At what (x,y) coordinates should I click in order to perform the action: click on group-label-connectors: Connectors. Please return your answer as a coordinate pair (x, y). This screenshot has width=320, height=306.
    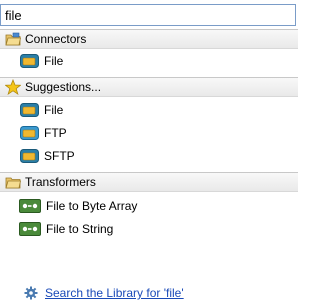
    Looking at the image, I should click on (56, 39).